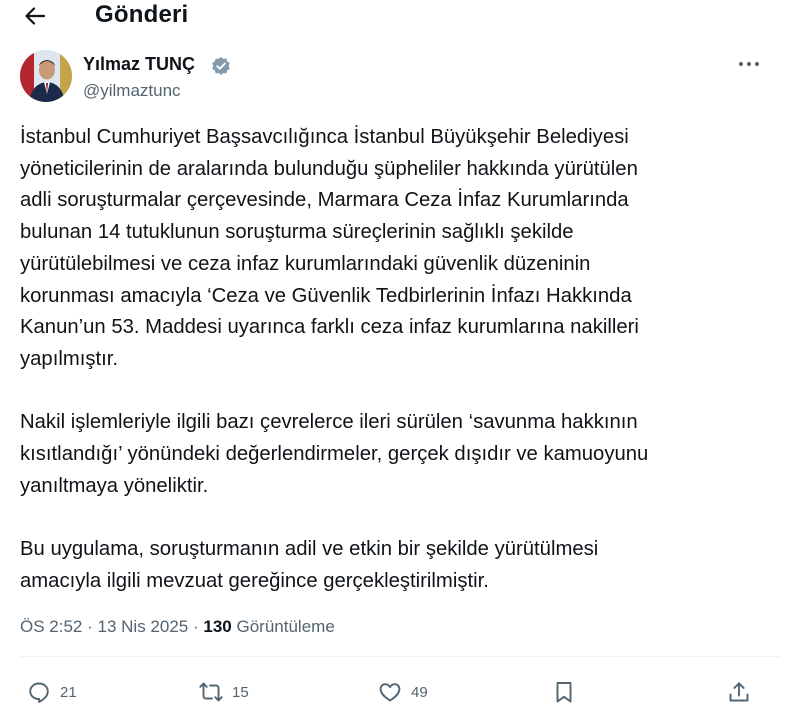 The height and width of the screenshot is (719, 800). Describe the element at coordinates (114, 485) in the screenshot. I see `tweet-line: yanıltmaya yöneliktir.` at that location.